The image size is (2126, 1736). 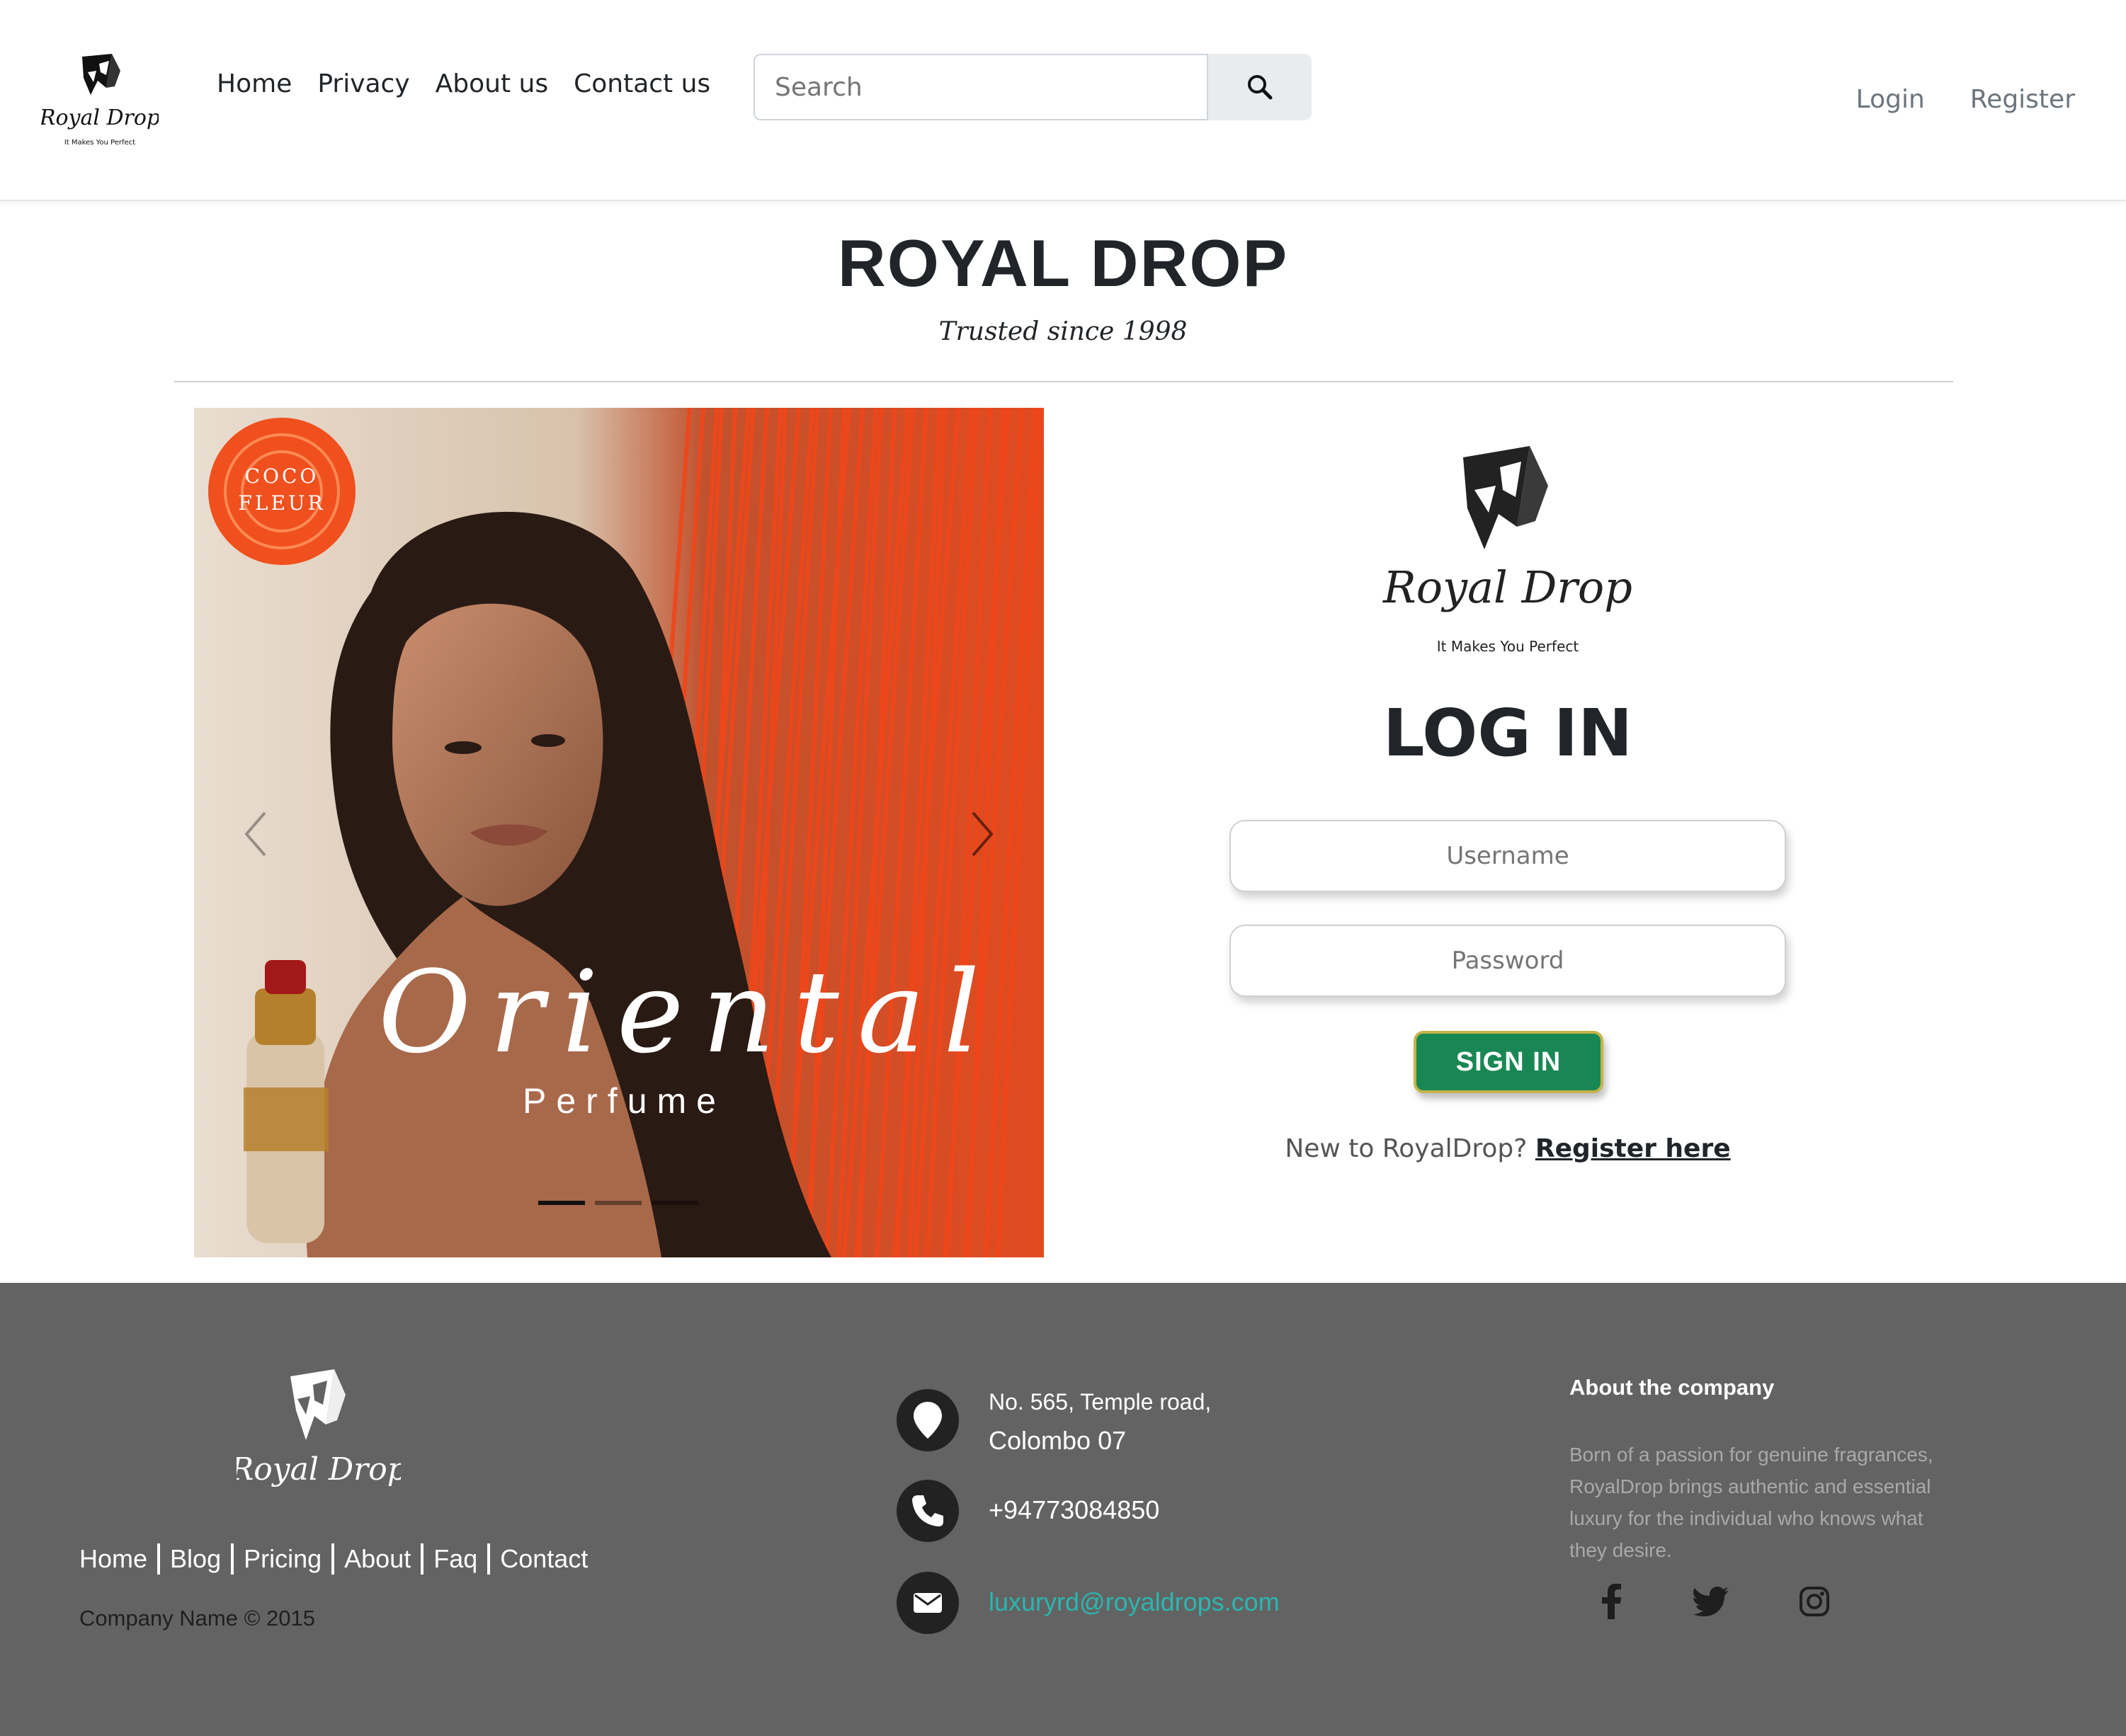 I want to click on slide-title: Oriental 5, so click(x=711, y=1012).